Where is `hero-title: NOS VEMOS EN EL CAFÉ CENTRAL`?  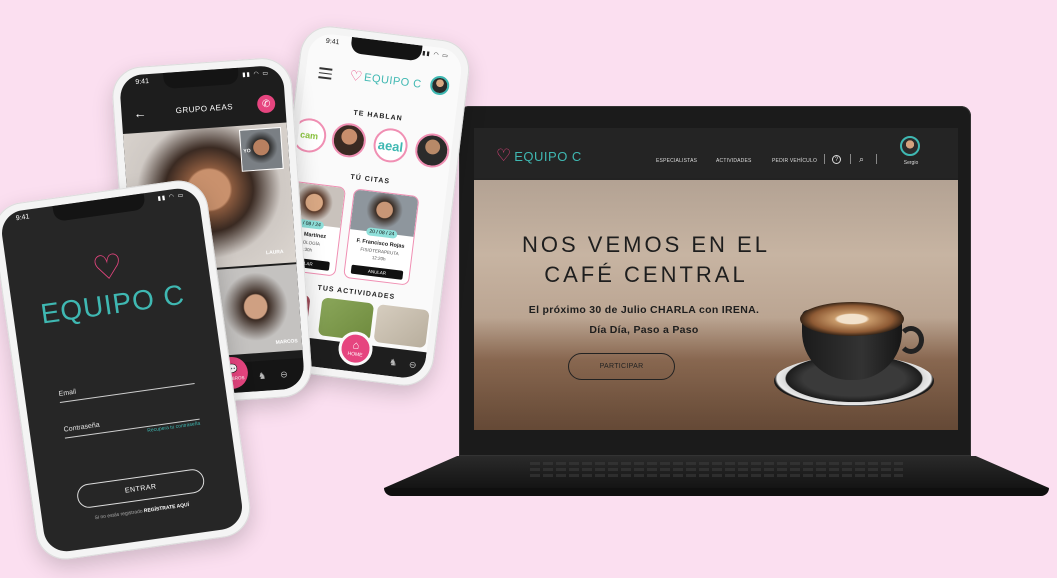 hero-title: NOS VEMOS EN EL CAFÉ CENTRAL is located at coordinates (646, 259).